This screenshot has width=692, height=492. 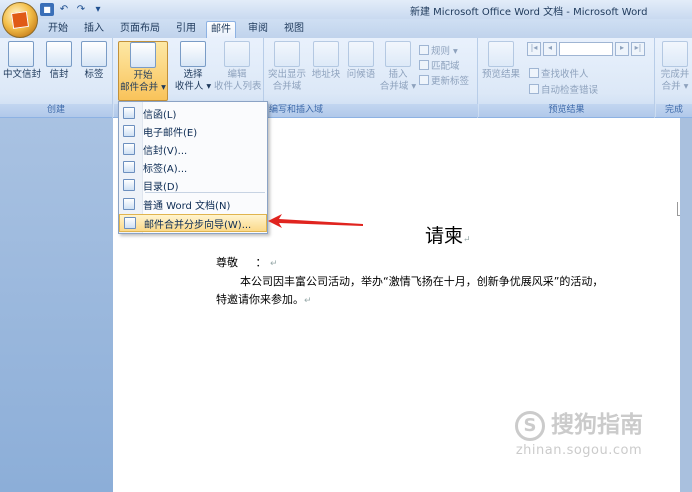 What do you see at coordinates (238, 86) in the screenshot?
I see `edit-recipients-line2: 收件人列表` at bounding box center [238, 86].